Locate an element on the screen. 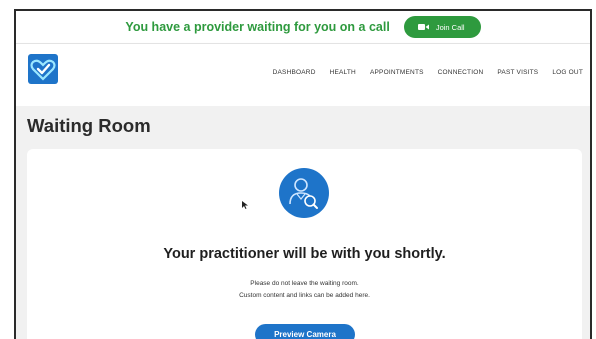 The image size is (596, 339). nav-connection: CONNECTION is located at coordinates (461, 72).